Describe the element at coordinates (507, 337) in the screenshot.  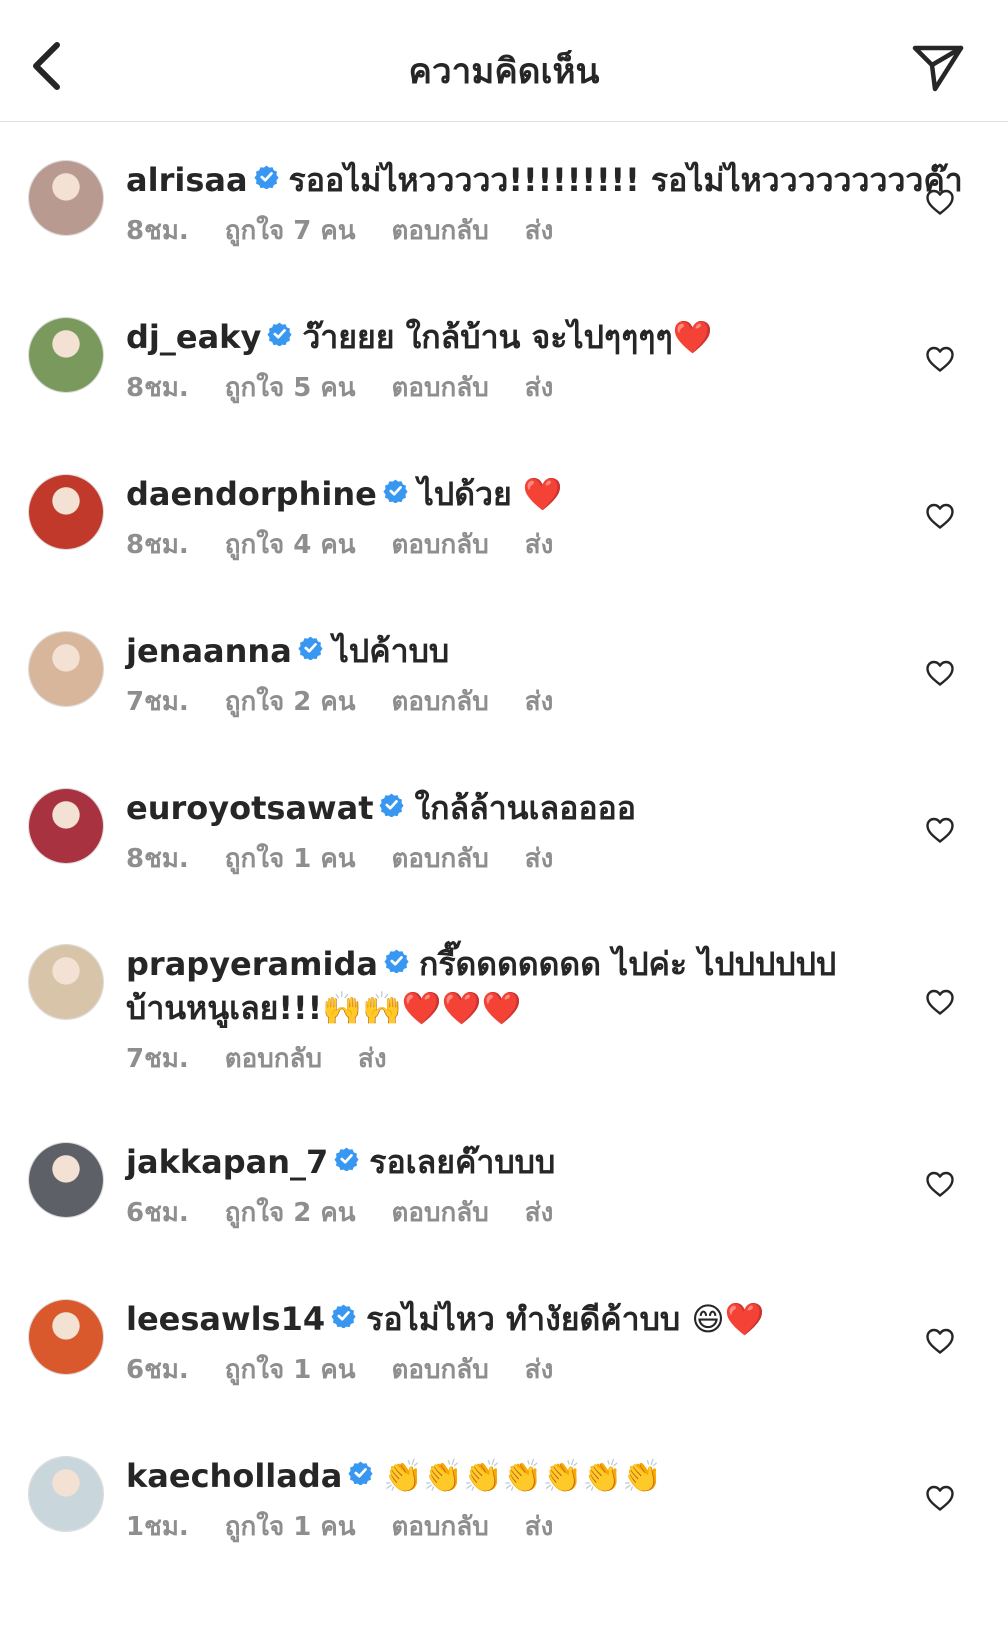
I see `comment-text: ว๊ายยย ใกล้บ้าน จะไปๆๆๆๆ❤️` at that location.